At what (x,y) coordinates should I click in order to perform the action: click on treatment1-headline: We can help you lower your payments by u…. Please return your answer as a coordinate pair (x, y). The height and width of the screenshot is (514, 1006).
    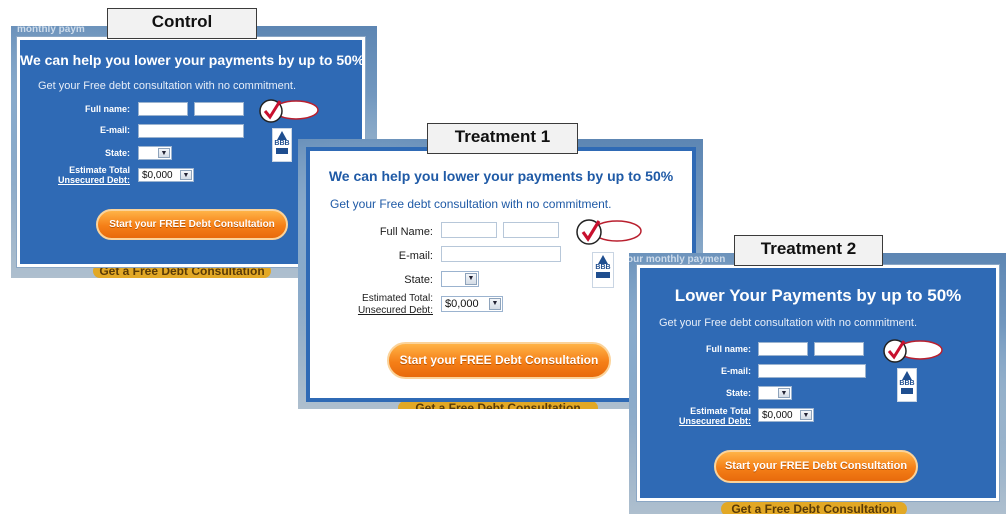
    Looking at the image, I should click on (501, 176).